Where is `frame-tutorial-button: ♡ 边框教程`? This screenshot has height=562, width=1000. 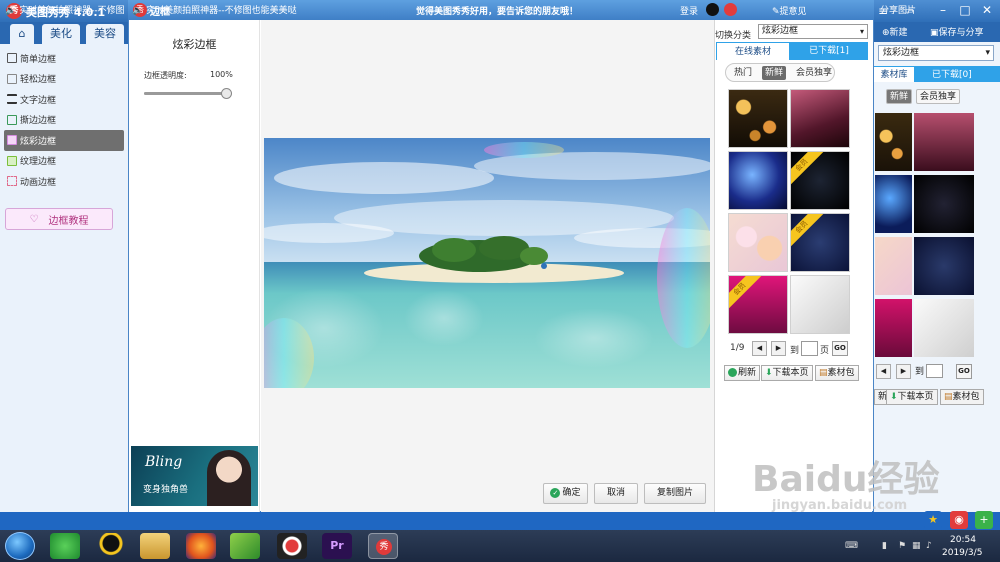
frame-tutorial-button: ♡ 边框教程 is located at coordinates (59, 219).